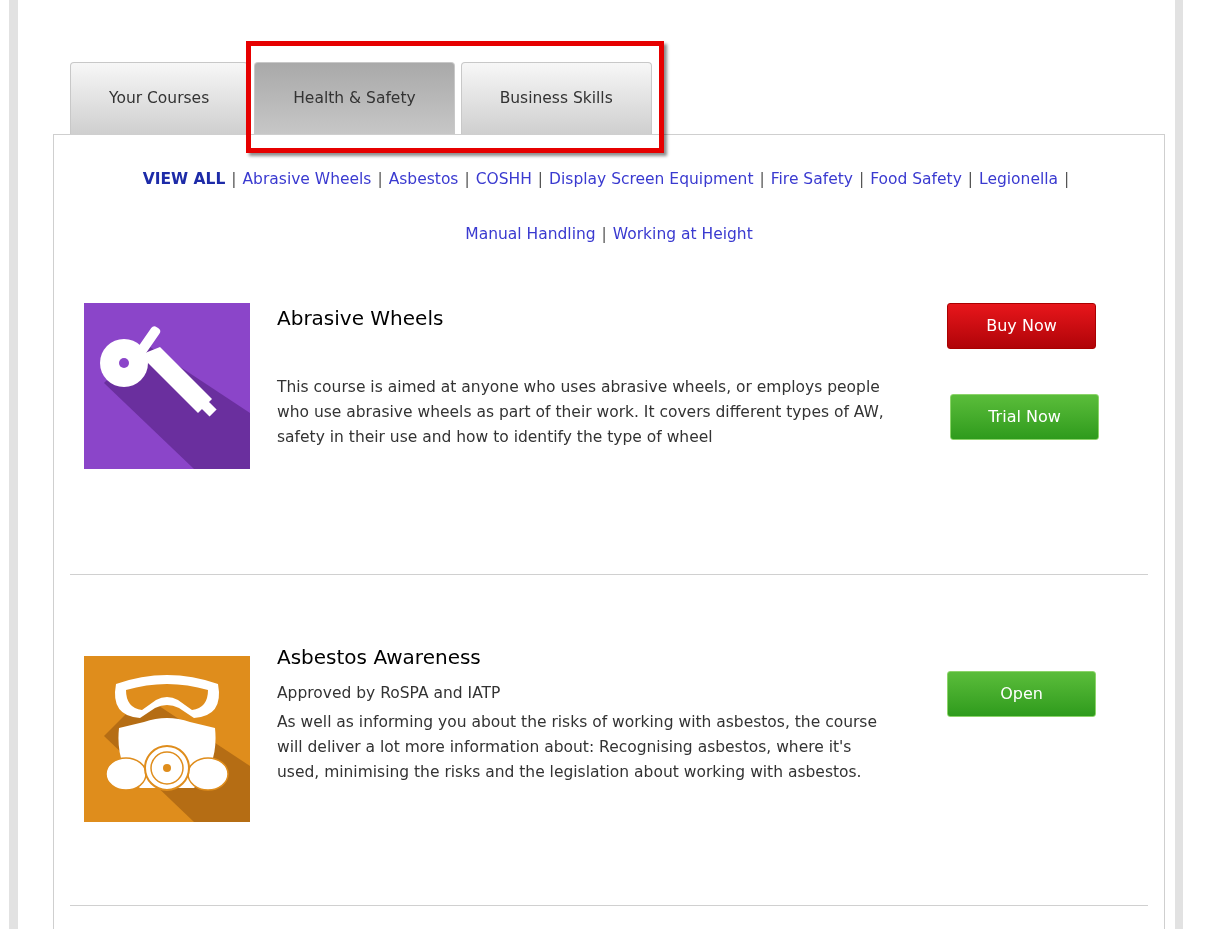 This screenshot has width=1206, height=929. I want to click on category-link: Asbestos, so click(423, 179).